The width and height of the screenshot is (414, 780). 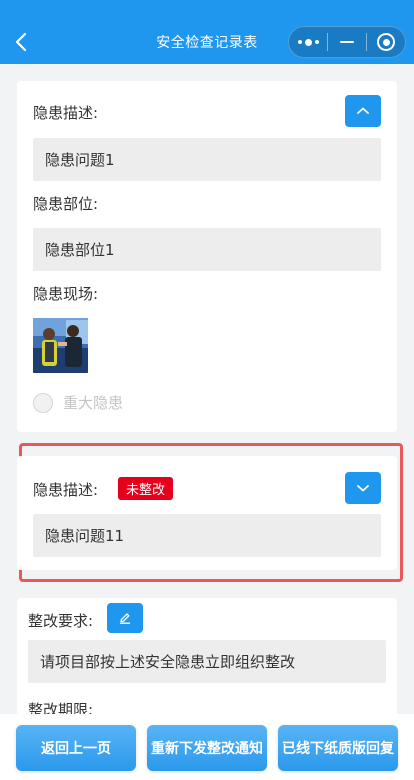 I want to click on bottom-action-bar: 返回上一页 重新下发整改通知 已线下纸质版回复, so click(x=207, y=747).